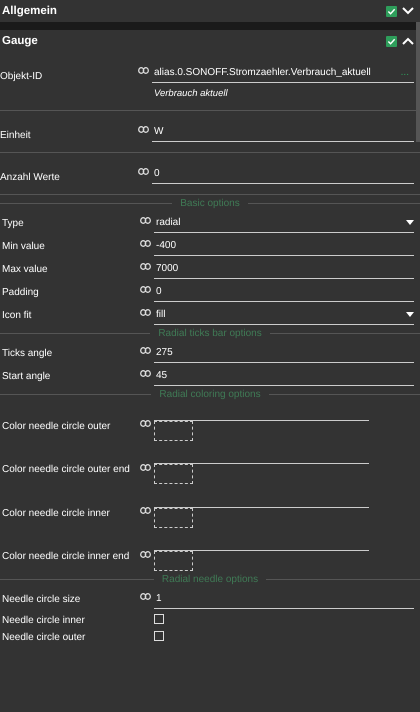 The width and height of the screenshot is (420, 712). What do you see at coordinates (16, 135) in the screenshot?
I see `field-label: Einheit` at bounding box center [16, 135].